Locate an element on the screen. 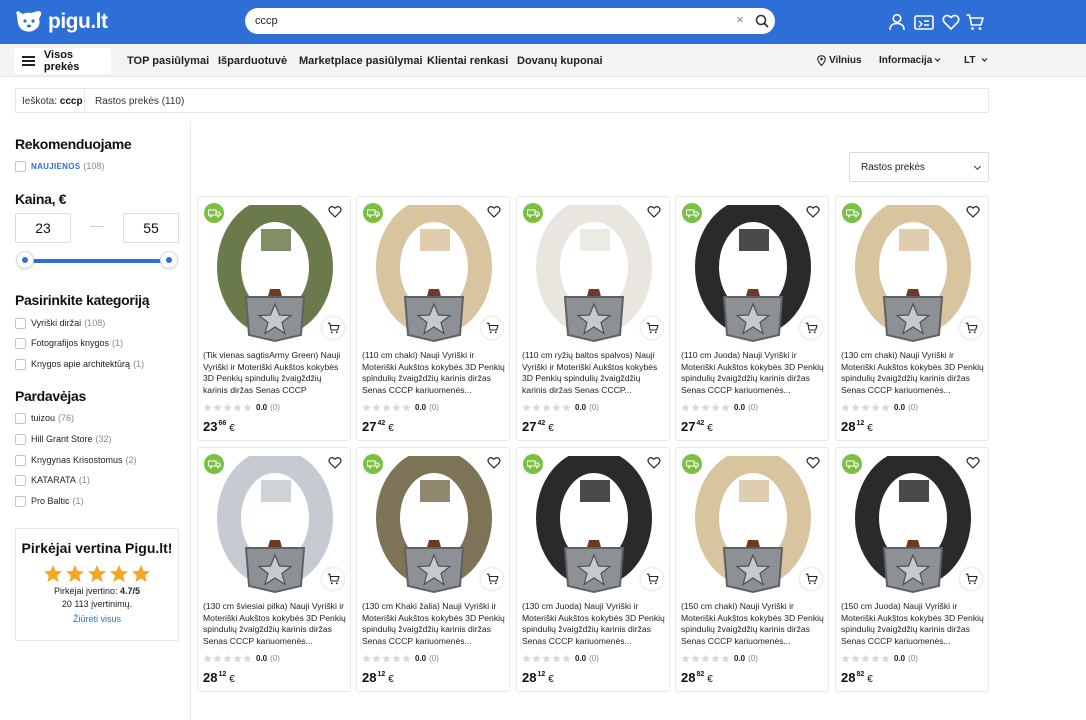  product-price: 2812 € is located at coordinates (378, 677).